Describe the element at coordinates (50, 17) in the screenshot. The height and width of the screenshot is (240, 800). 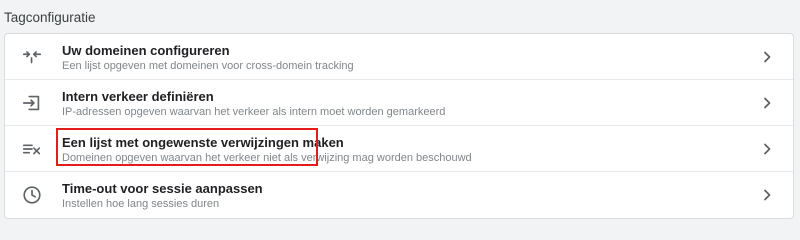
I see `section-title: Tagconfiguratie` at that location.